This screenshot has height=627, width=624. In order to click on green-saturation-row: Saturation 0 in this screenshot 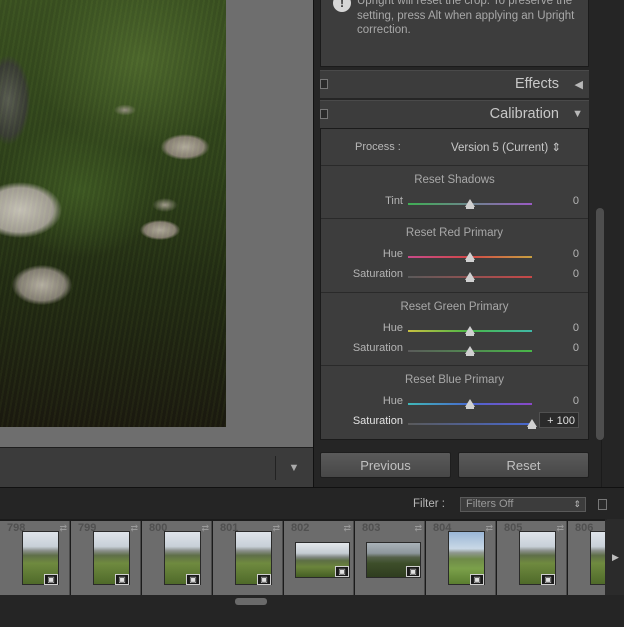, I will do `click(454, 350)`.